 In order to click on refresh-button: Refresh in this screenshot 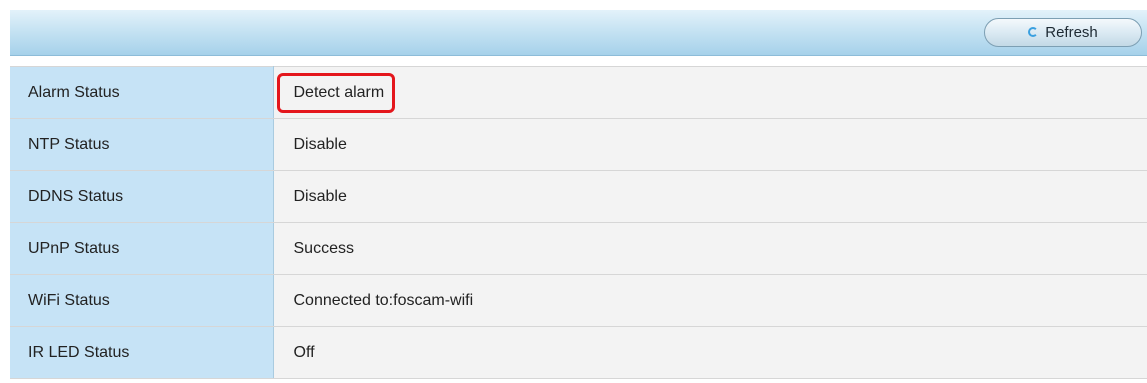, I will do `click(1063, 32)`.